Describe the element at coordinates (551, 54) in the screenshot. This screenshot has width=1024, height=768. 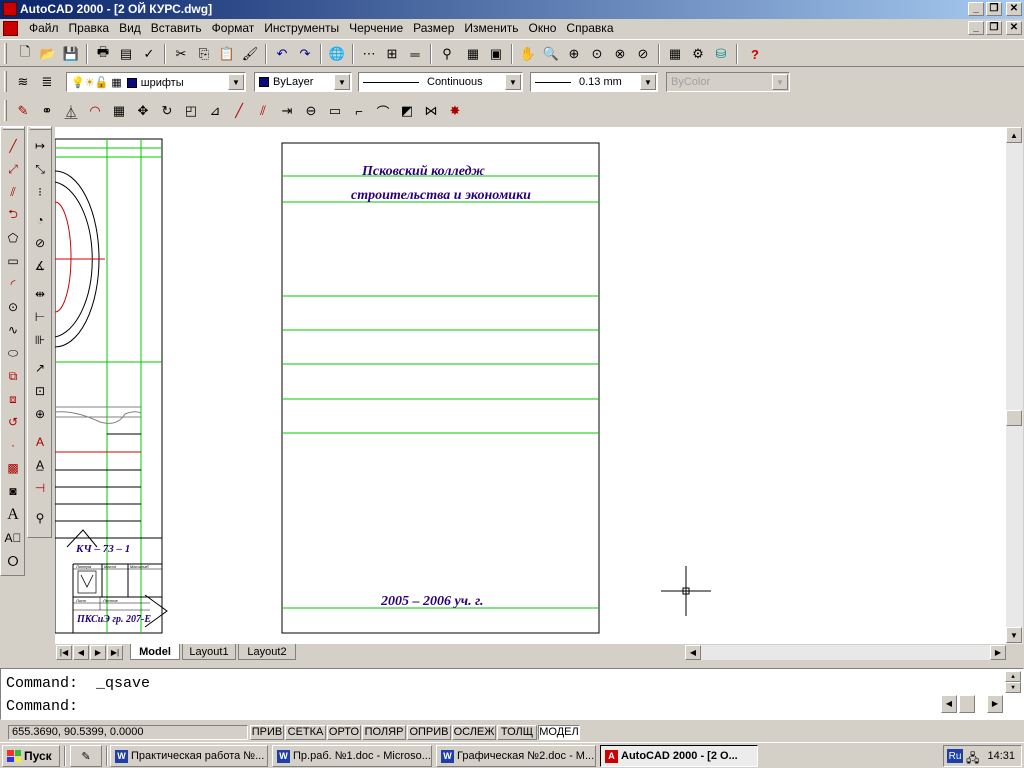
I see `zoom-realtime-icon: 🔍` at that location.